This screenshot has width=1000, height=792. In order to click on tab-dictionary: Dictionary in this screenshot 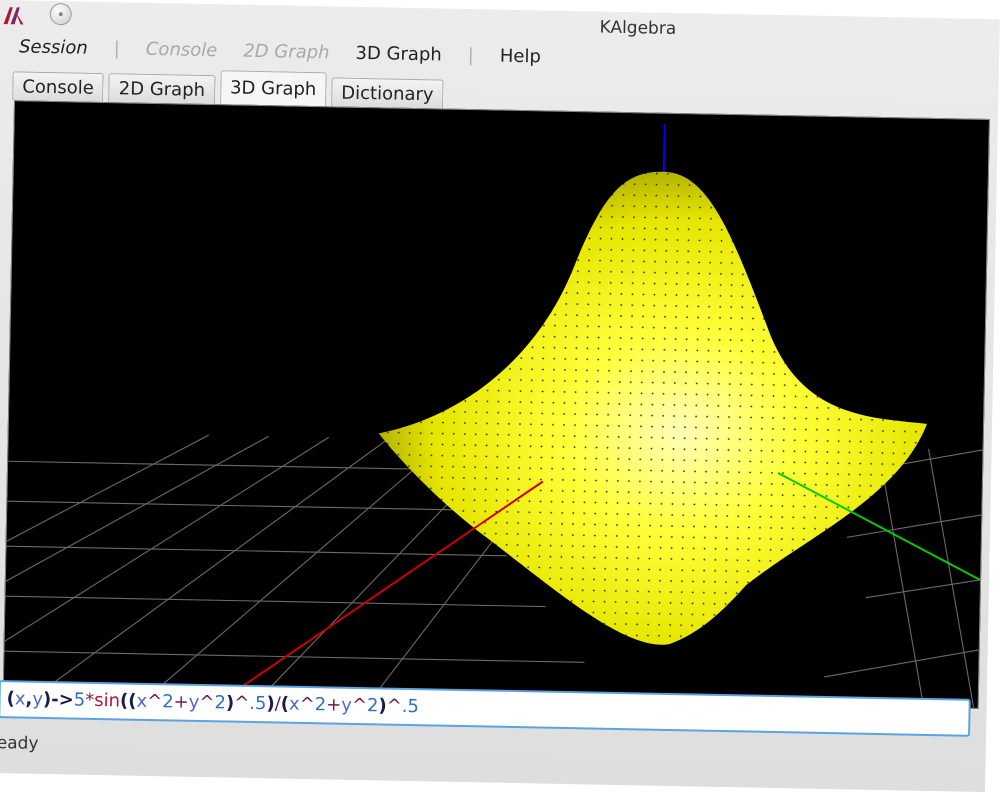, I will do `click(387, 93)`.